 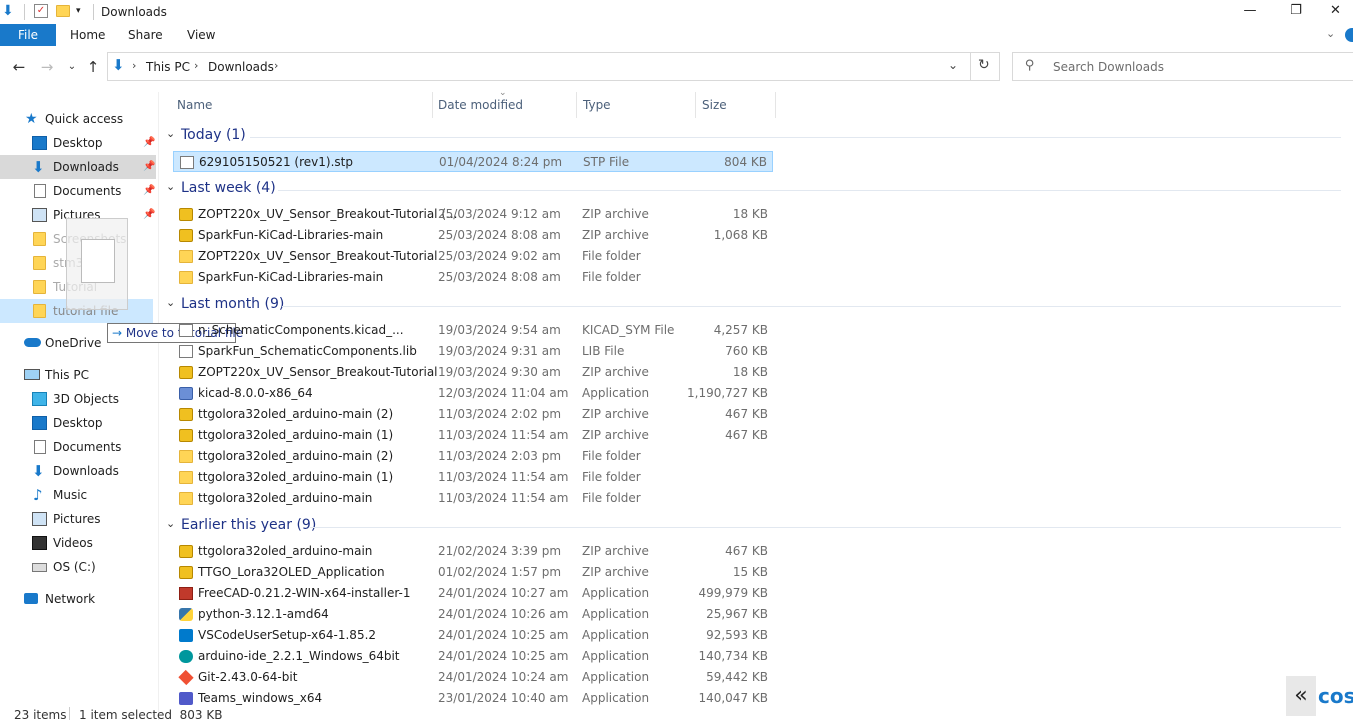 What do you see at coordinates (809, 190) in the screenshot?
I see `group-divider` at bounding box center [809, 190].